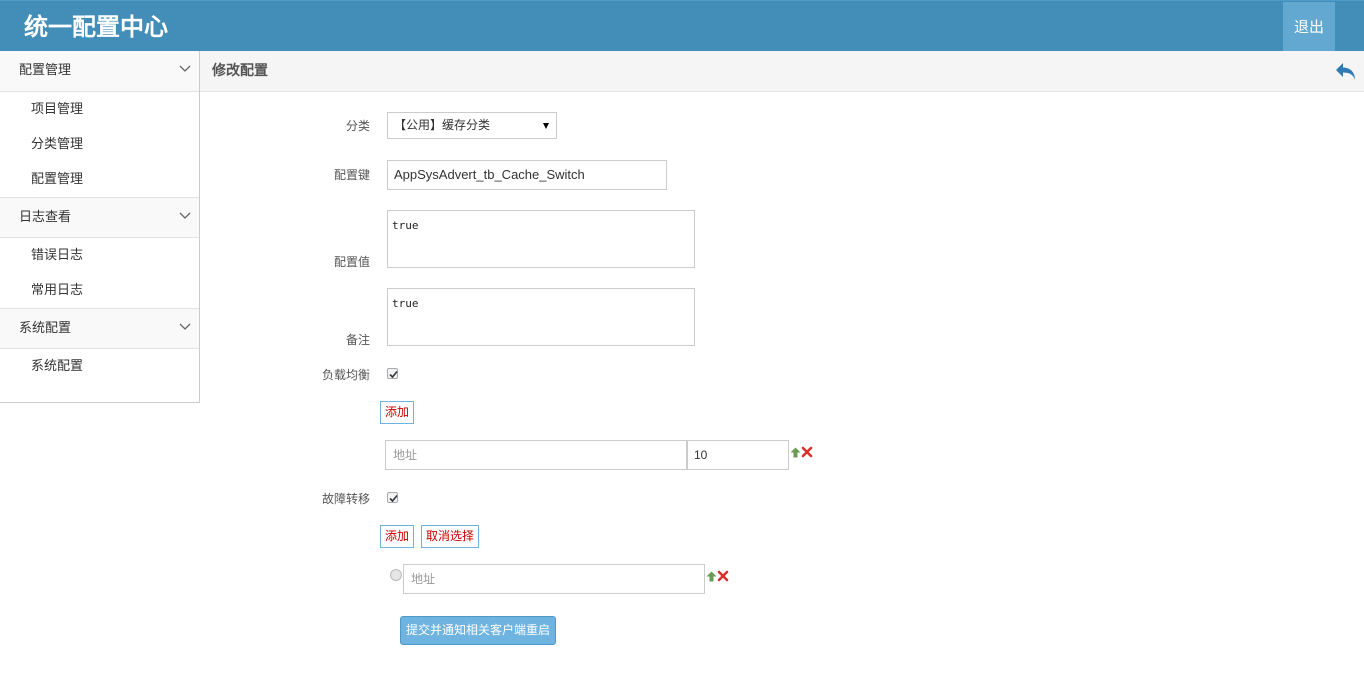 This screenshot has width=1364, height=673. What do you see at coordinates (397, 536) in the screenshot?
I see `fo-add-button: 添加` at bounding box center [397, 536].